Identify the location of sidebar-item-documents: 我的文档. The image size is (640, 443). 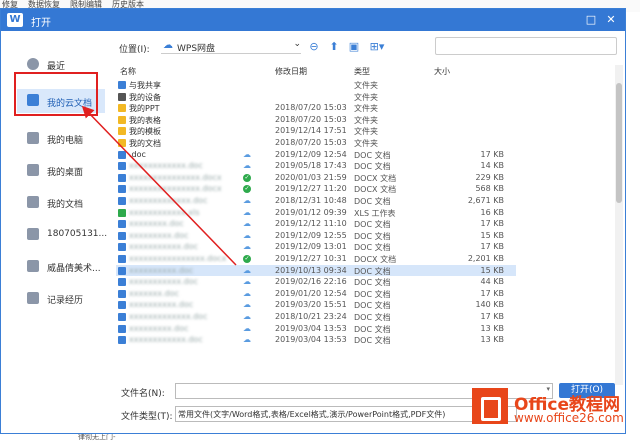
(61, 203).